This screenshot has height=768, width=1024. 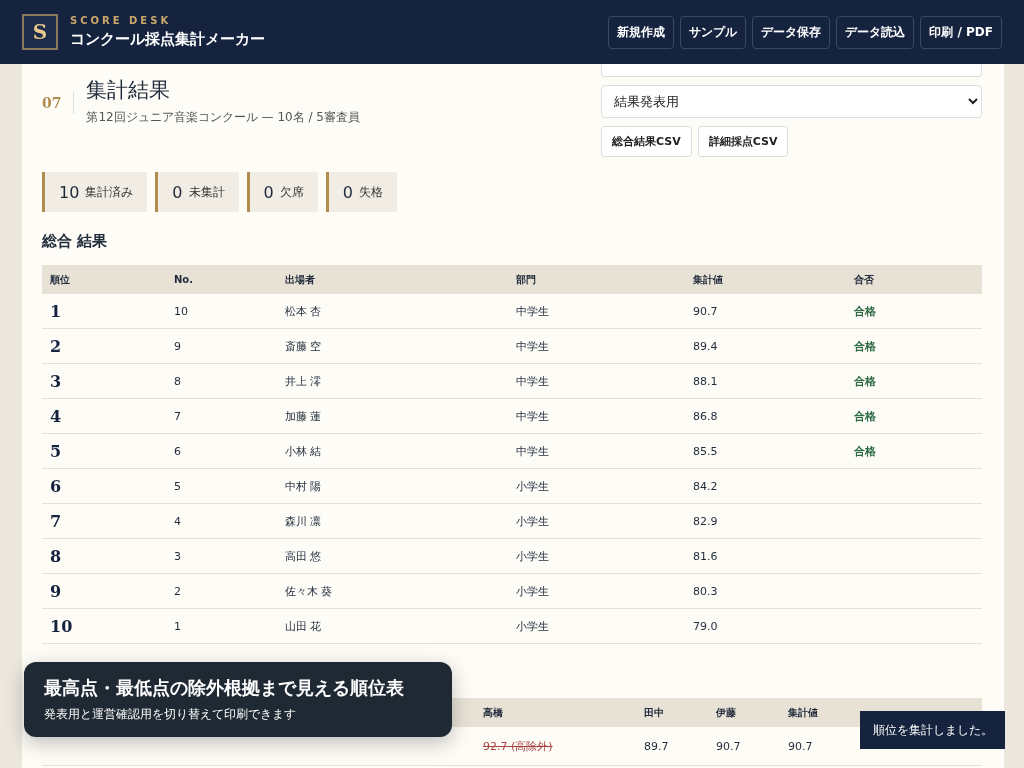 I want to click on table-cell: 加藤 蓮, so click(x=303, y=416).